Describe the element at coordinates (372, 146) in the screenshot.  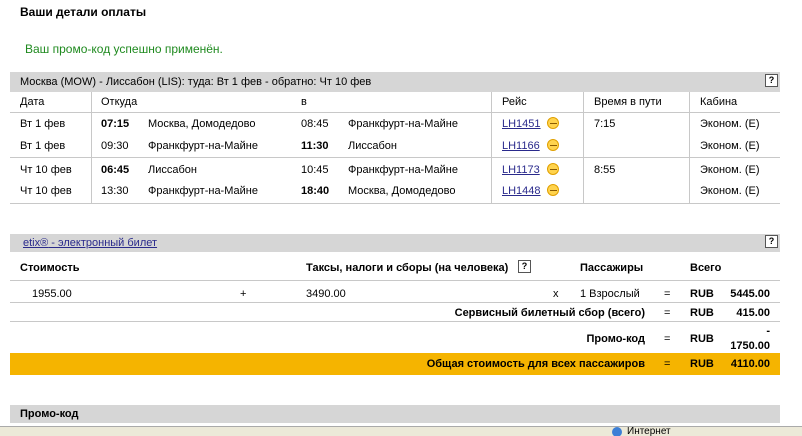
I see `row-arr-place: Лиссабон` at that location.